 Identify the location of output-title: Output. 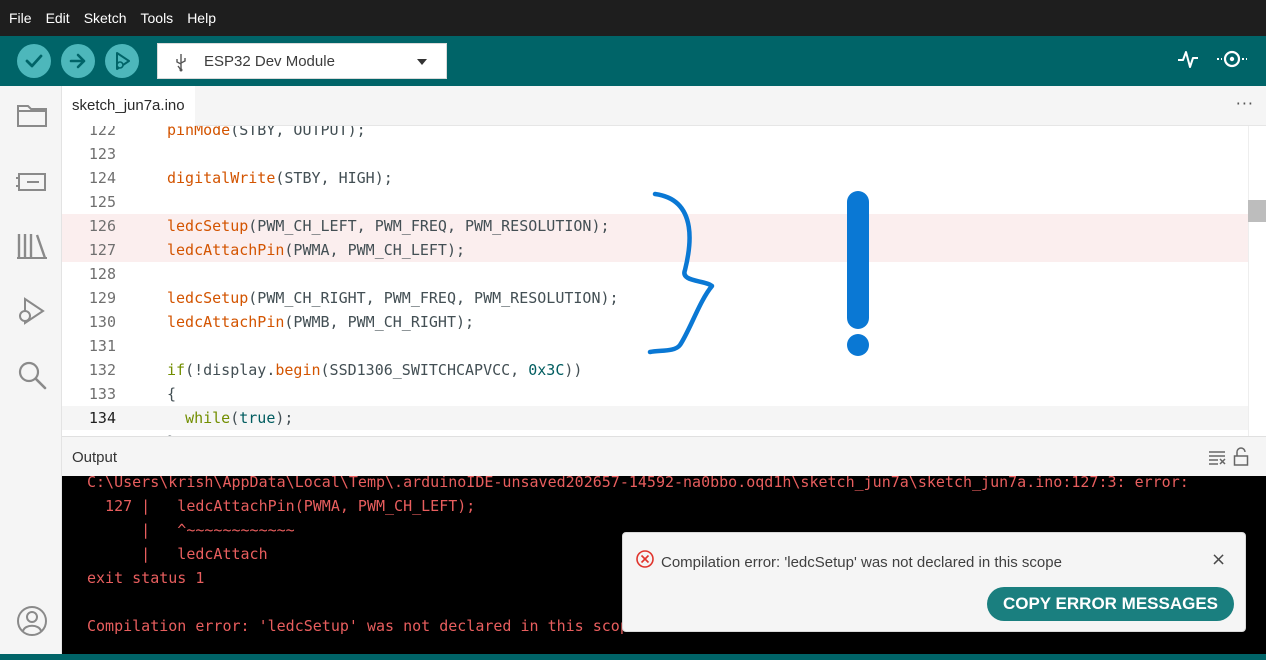
(95, 457).